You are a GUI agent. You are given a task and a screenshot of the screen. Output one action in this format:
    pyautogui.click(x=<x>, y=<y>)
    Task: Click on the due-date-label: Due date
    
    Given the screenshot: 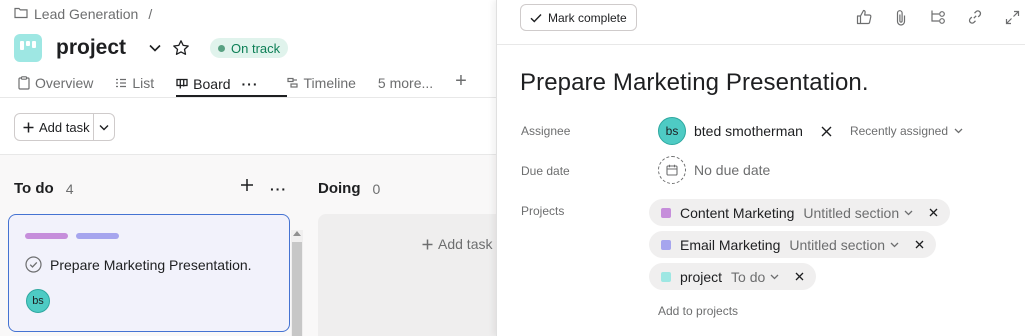 What is the action you would take?
    pyautogui.click(x=545, y=171)
    